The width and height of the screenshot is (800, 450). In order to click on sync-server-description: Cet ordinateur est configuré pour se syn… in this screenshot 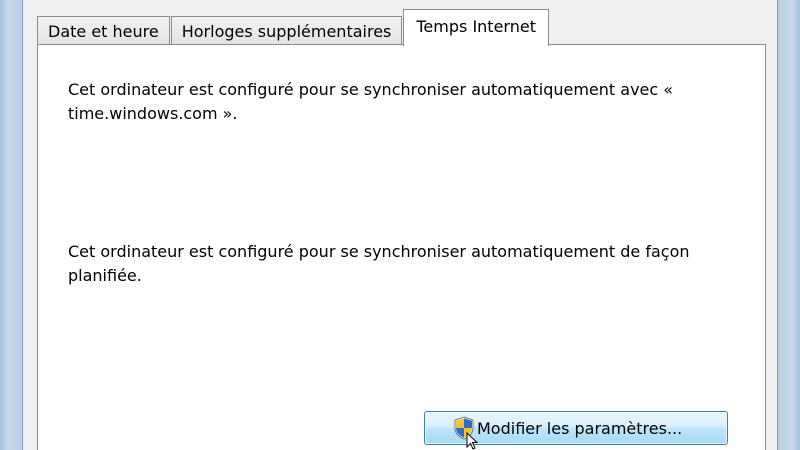, I will do `click(371, 101)`.